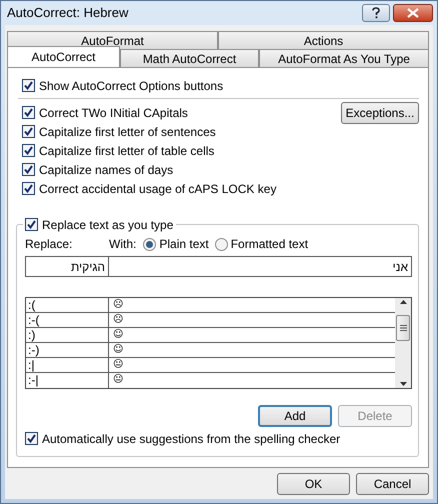  Describe the element at coordinates (295, 416) in the screenshot. I see `action-button: Add` at that location.